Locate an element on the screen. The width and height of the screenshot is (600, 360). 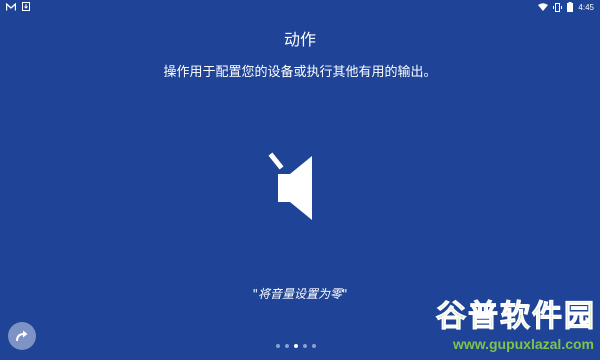
battery-icon is located at coordinates (570, 8).